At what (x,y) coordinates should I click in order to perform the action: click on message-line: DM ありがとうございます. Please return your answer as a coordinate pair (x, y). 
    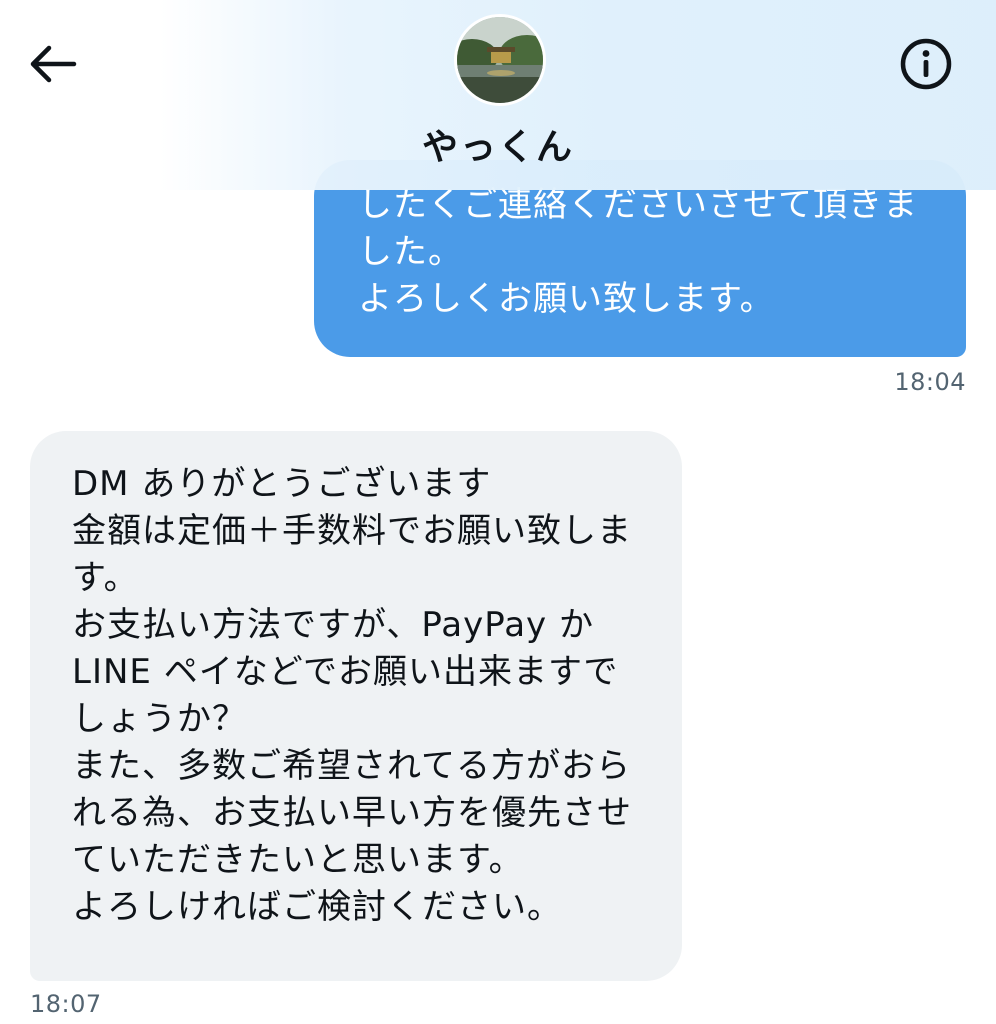
    Looking at the image, I should click on (282, 484).